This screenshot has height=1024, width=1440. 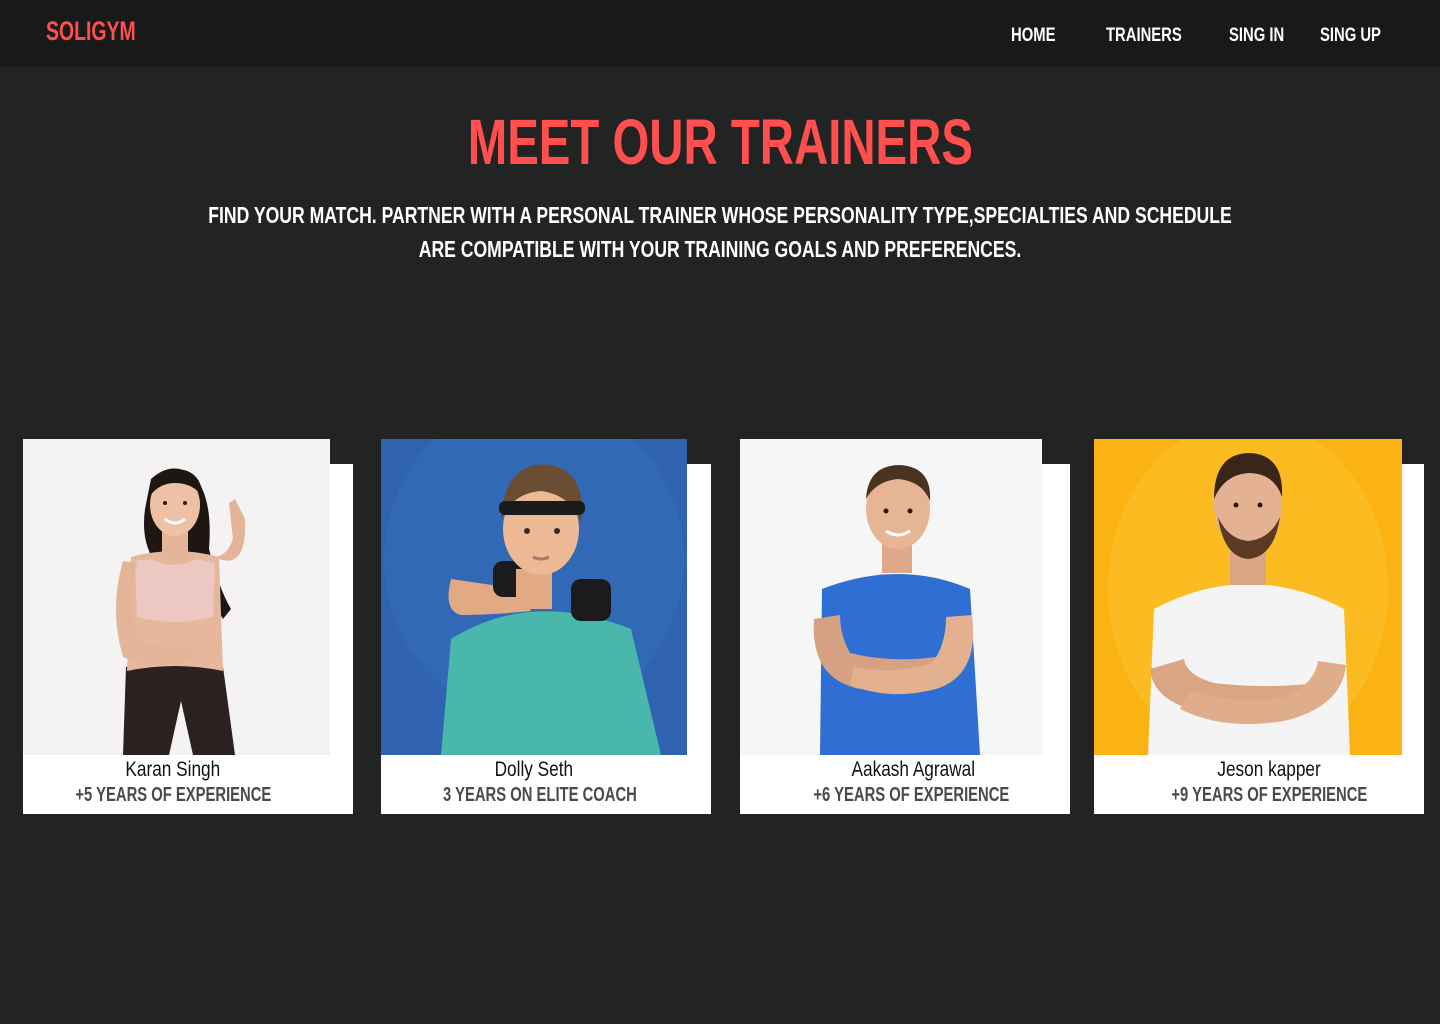 I want to click on trainer-experience-text: +9 YEARS OF EXPERIENCE, so click(x=1269, y=795).